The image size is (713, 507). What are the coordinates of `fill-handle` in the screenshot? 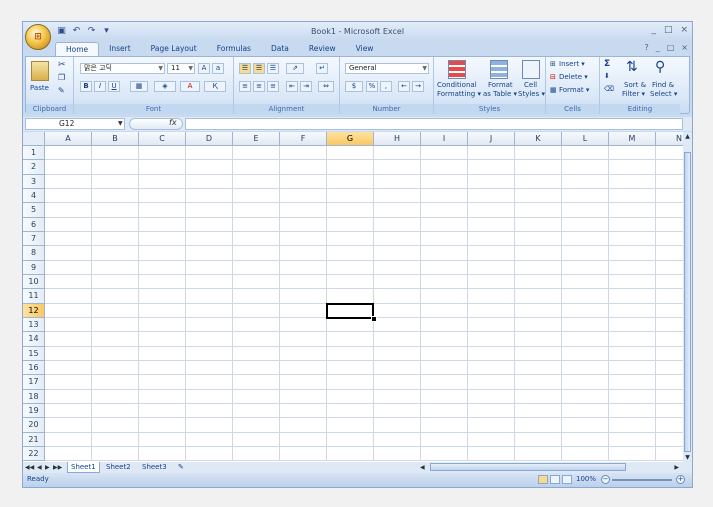 It's located at (374, 318).